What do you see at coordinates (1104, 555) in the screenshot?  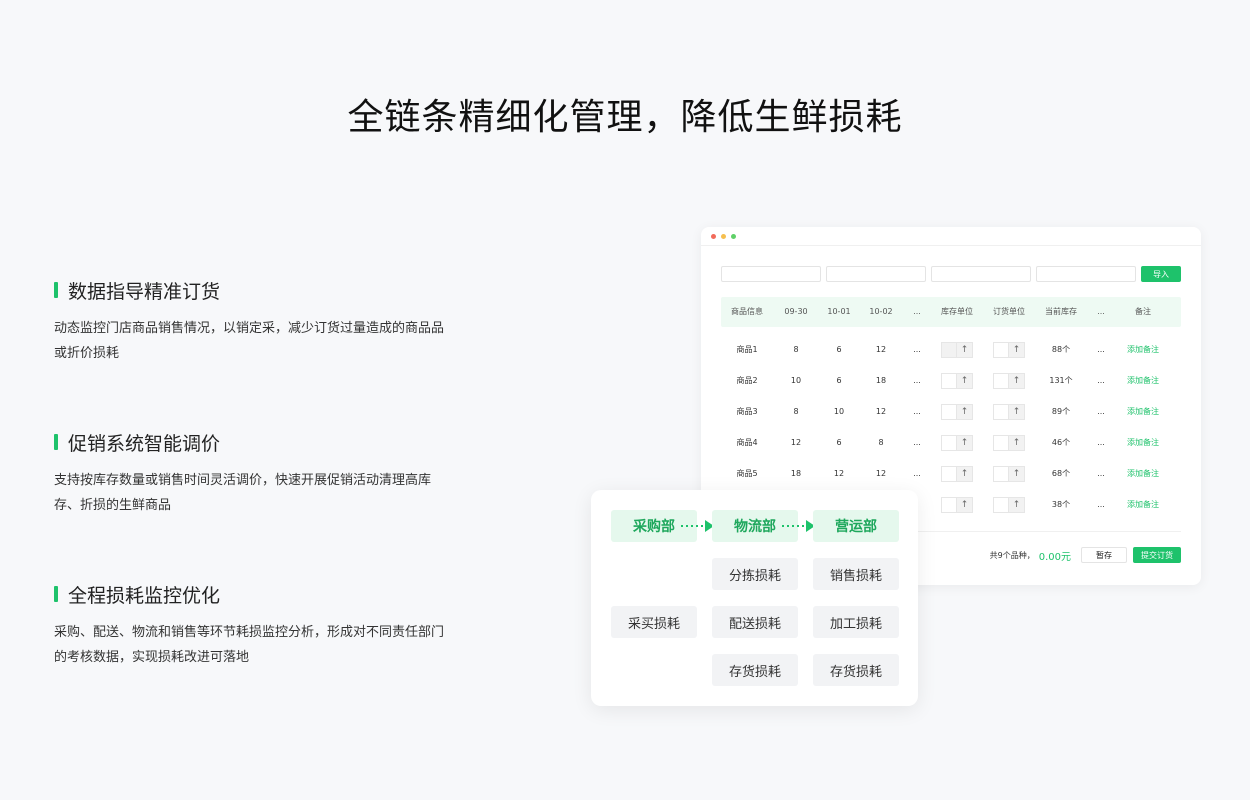 I see `save-draft-button: 暂存` at bounding box center [1104, 555].